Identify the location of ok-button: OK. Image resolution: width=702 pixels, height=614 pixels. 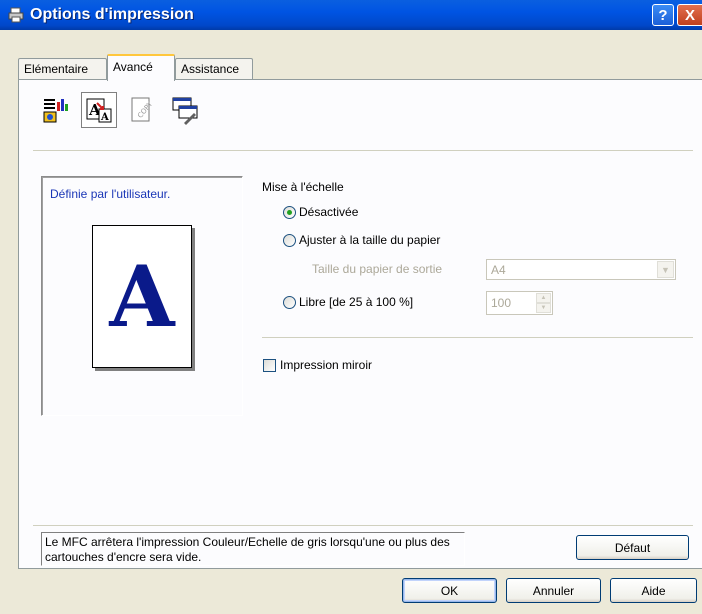
(449, 590).